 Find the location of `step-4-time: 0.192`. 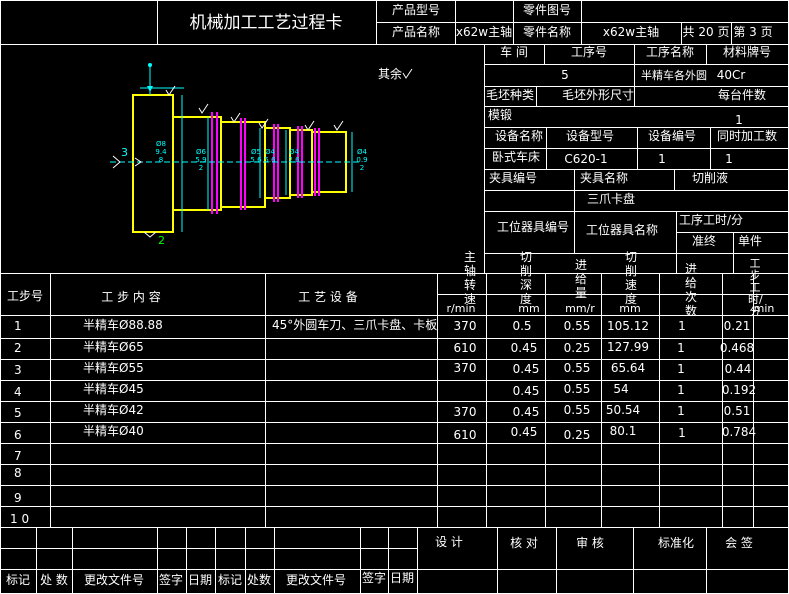

step-4-time: 0.192 is located at coordinates (739, 390).